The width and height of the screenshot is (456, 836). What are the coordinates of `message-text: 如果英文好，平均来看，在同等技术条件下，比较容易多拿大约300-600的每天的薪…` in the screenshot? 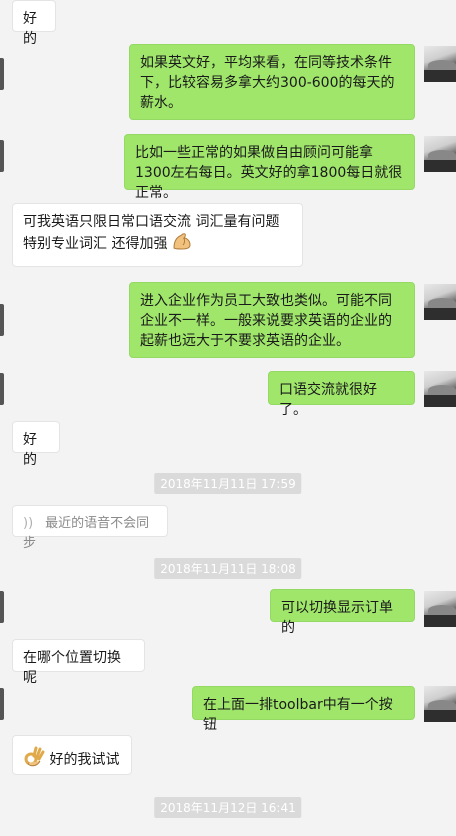 It's located at (267, 83).